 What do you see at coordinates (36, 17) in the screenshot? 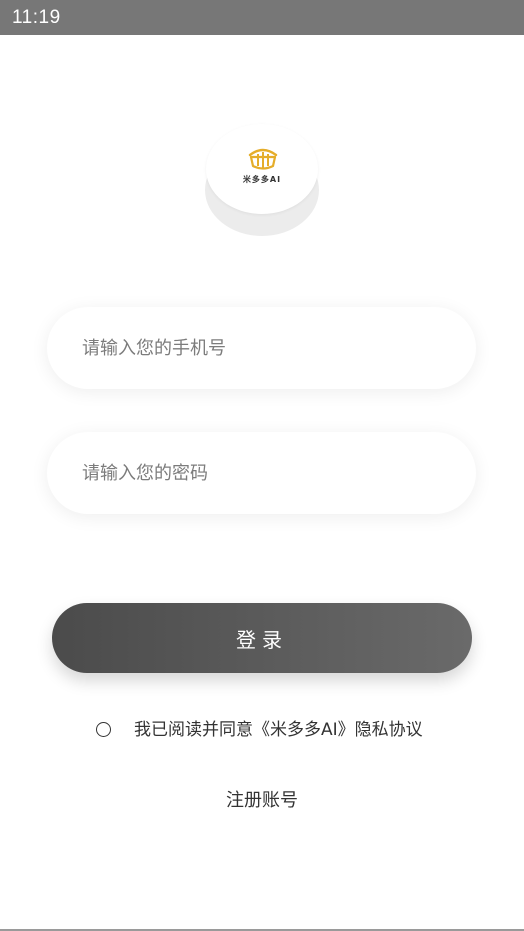
I see `status-time: 11:19` at bounding box center [36, 17].